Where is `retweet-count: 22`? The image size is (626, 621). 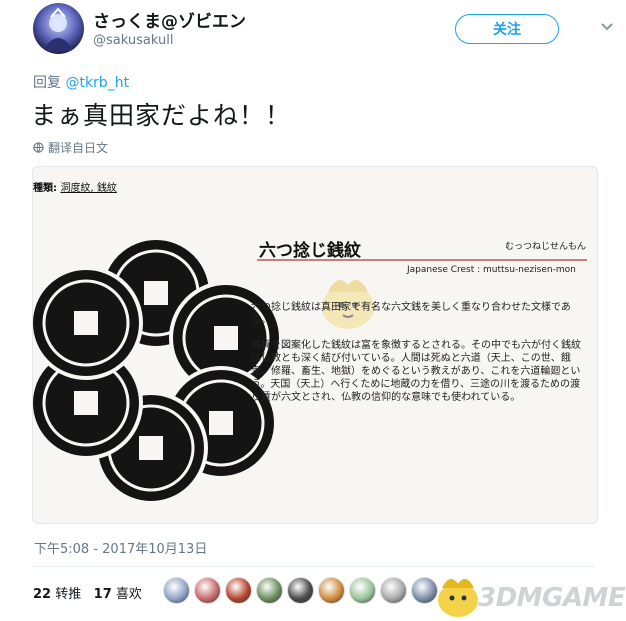
retweet-count: 22 is located at coordinates (42, 594).